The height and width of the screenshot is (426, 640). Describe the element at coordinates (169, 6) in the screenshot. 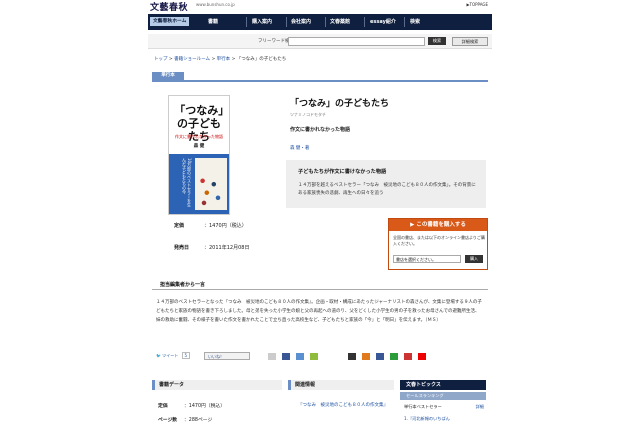

I see `site-logo: 文藝春秋` at that location.